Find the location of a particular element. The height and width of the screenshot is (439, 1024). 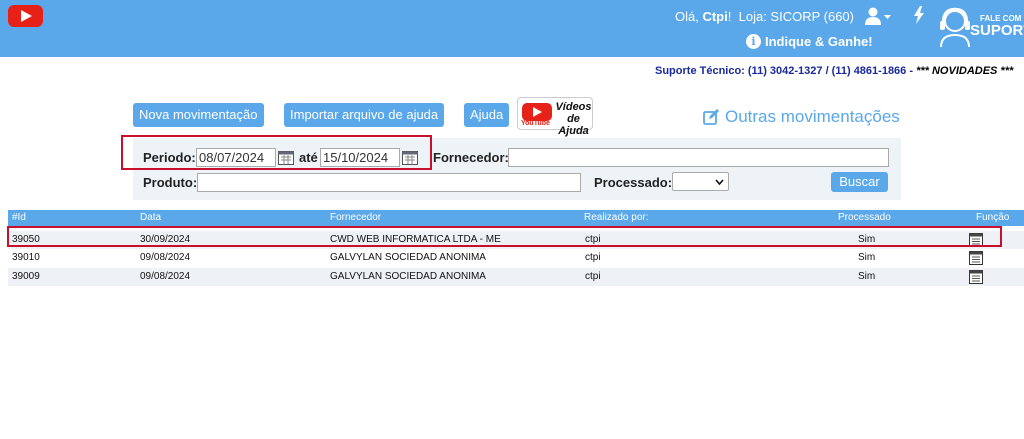

info-icon: i is located at coordinates (753, 41).